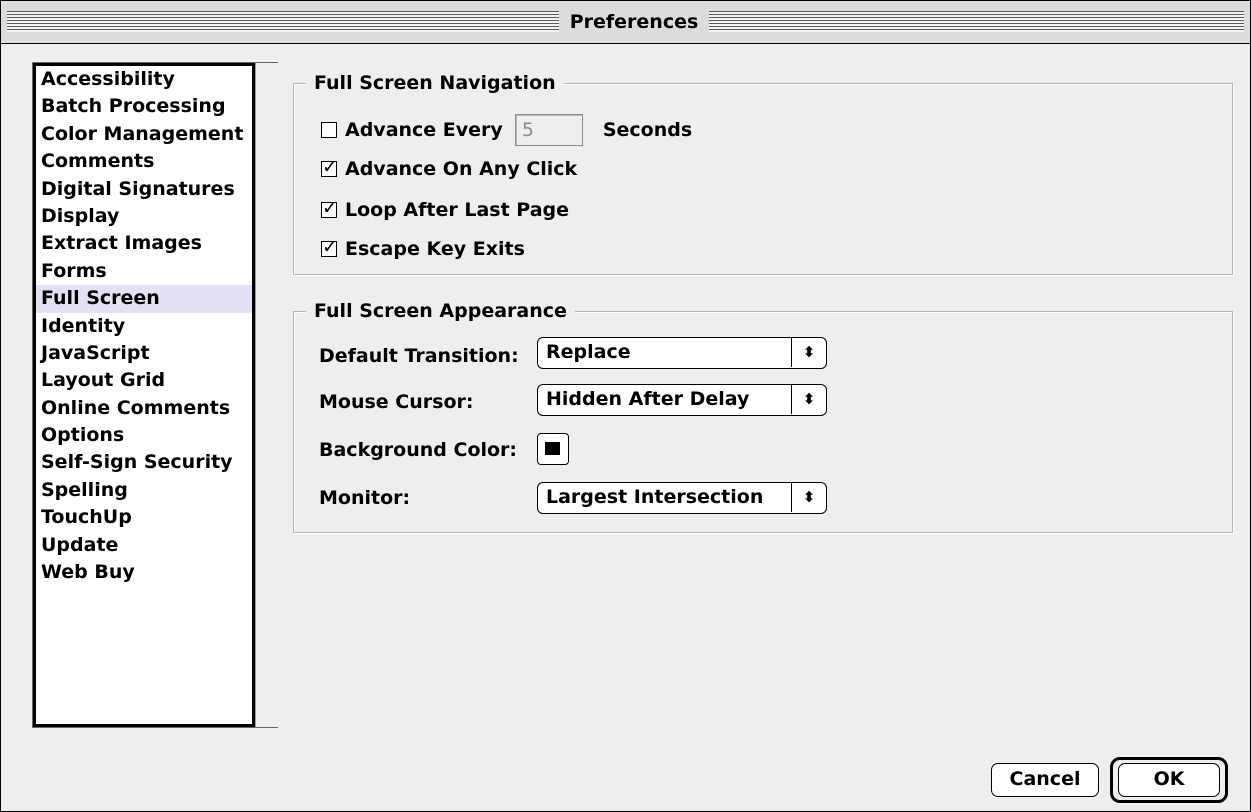  What do you see at coordinates (144, 299) in the screenshot?
I see `sidebar-item: Full Screen` at bounding box center [144, 299].